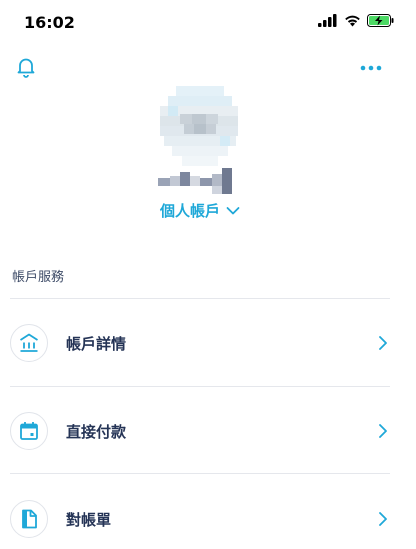 This screenshot has height=549, width=416. I want to click on bank-icon, so click(29, 343).